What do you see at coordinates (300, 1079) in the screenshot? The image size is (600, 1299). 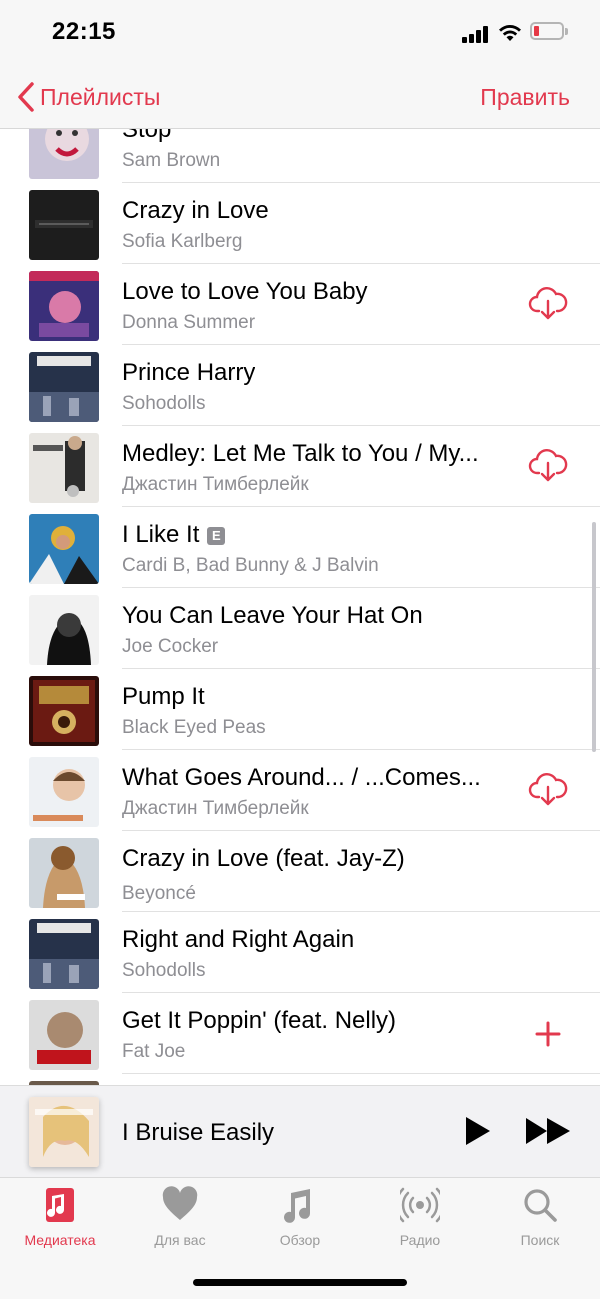 I see `song-row` at bounding box center [300, 1079].